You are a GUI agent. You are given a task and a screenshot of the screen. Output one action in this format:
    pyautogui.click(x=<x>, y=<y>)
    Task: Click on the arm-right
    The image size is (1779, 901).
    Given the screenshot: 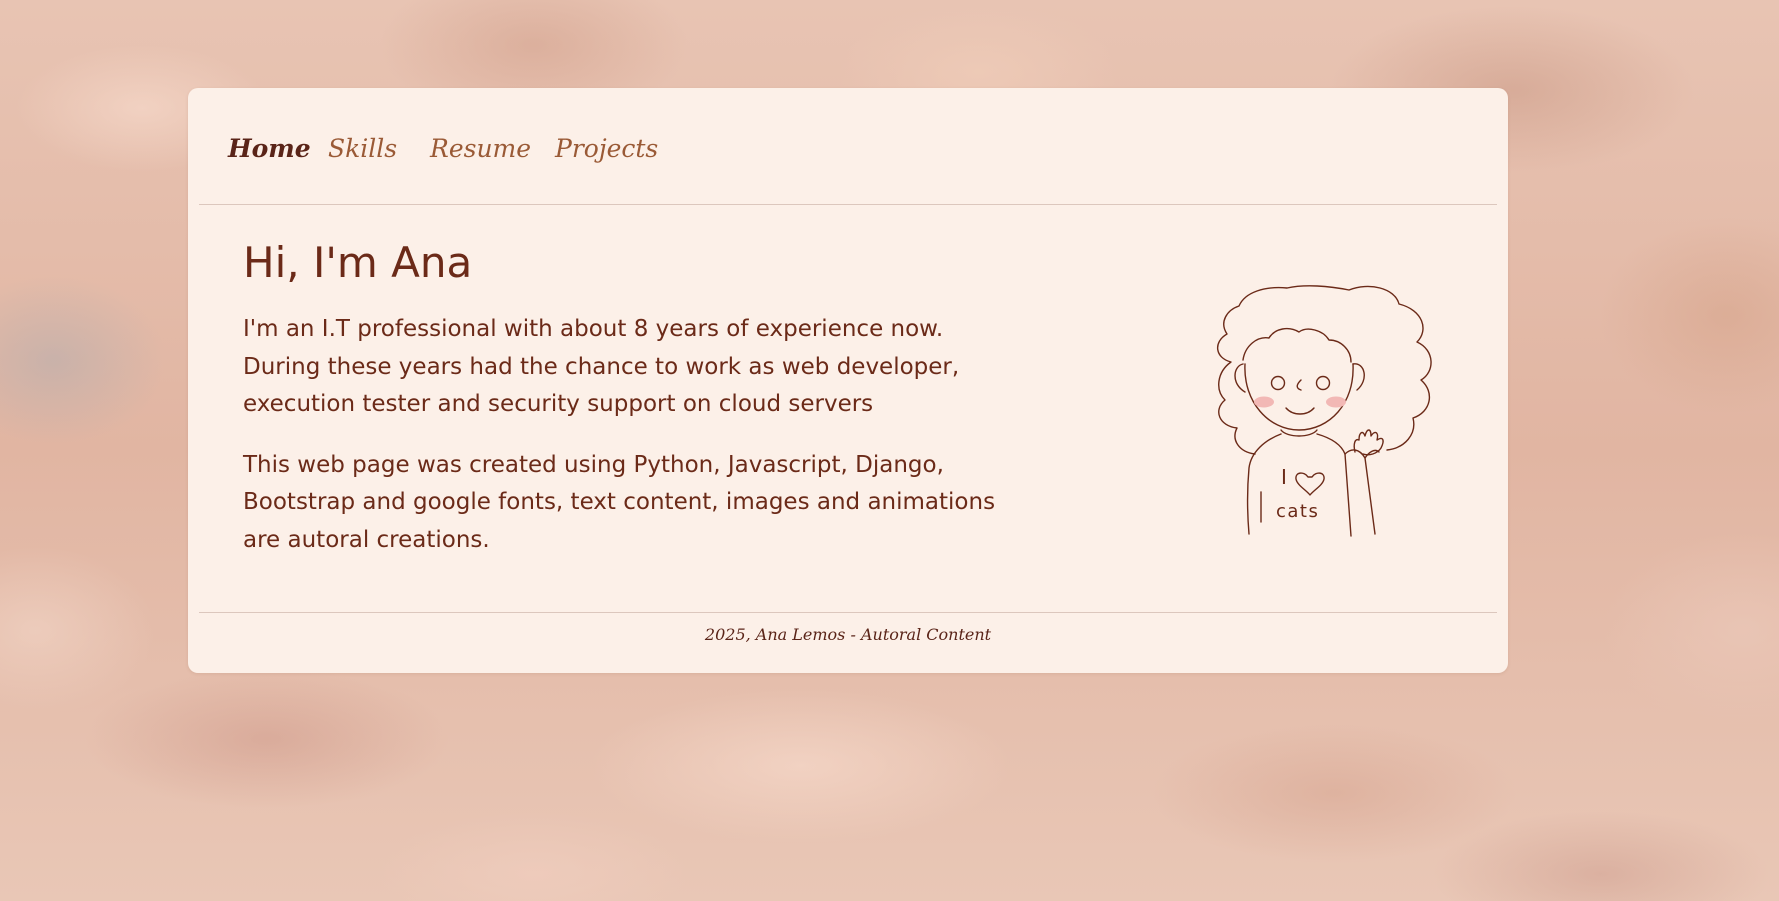 What is the action you would take?
    pyautogui.click(x=1360, y=495)
    